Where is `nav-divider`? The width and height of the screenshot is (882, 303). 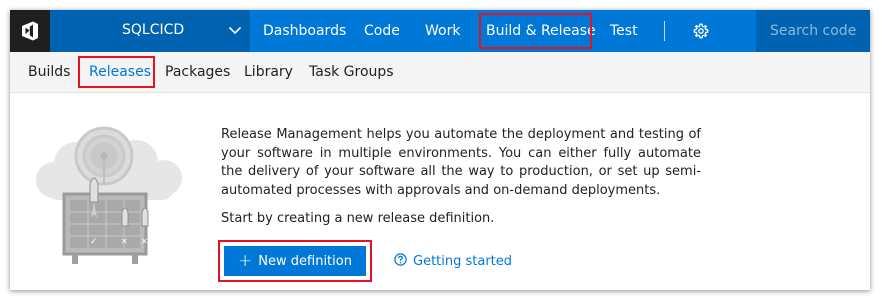
nav-divider is located at coordinates (664, 31).